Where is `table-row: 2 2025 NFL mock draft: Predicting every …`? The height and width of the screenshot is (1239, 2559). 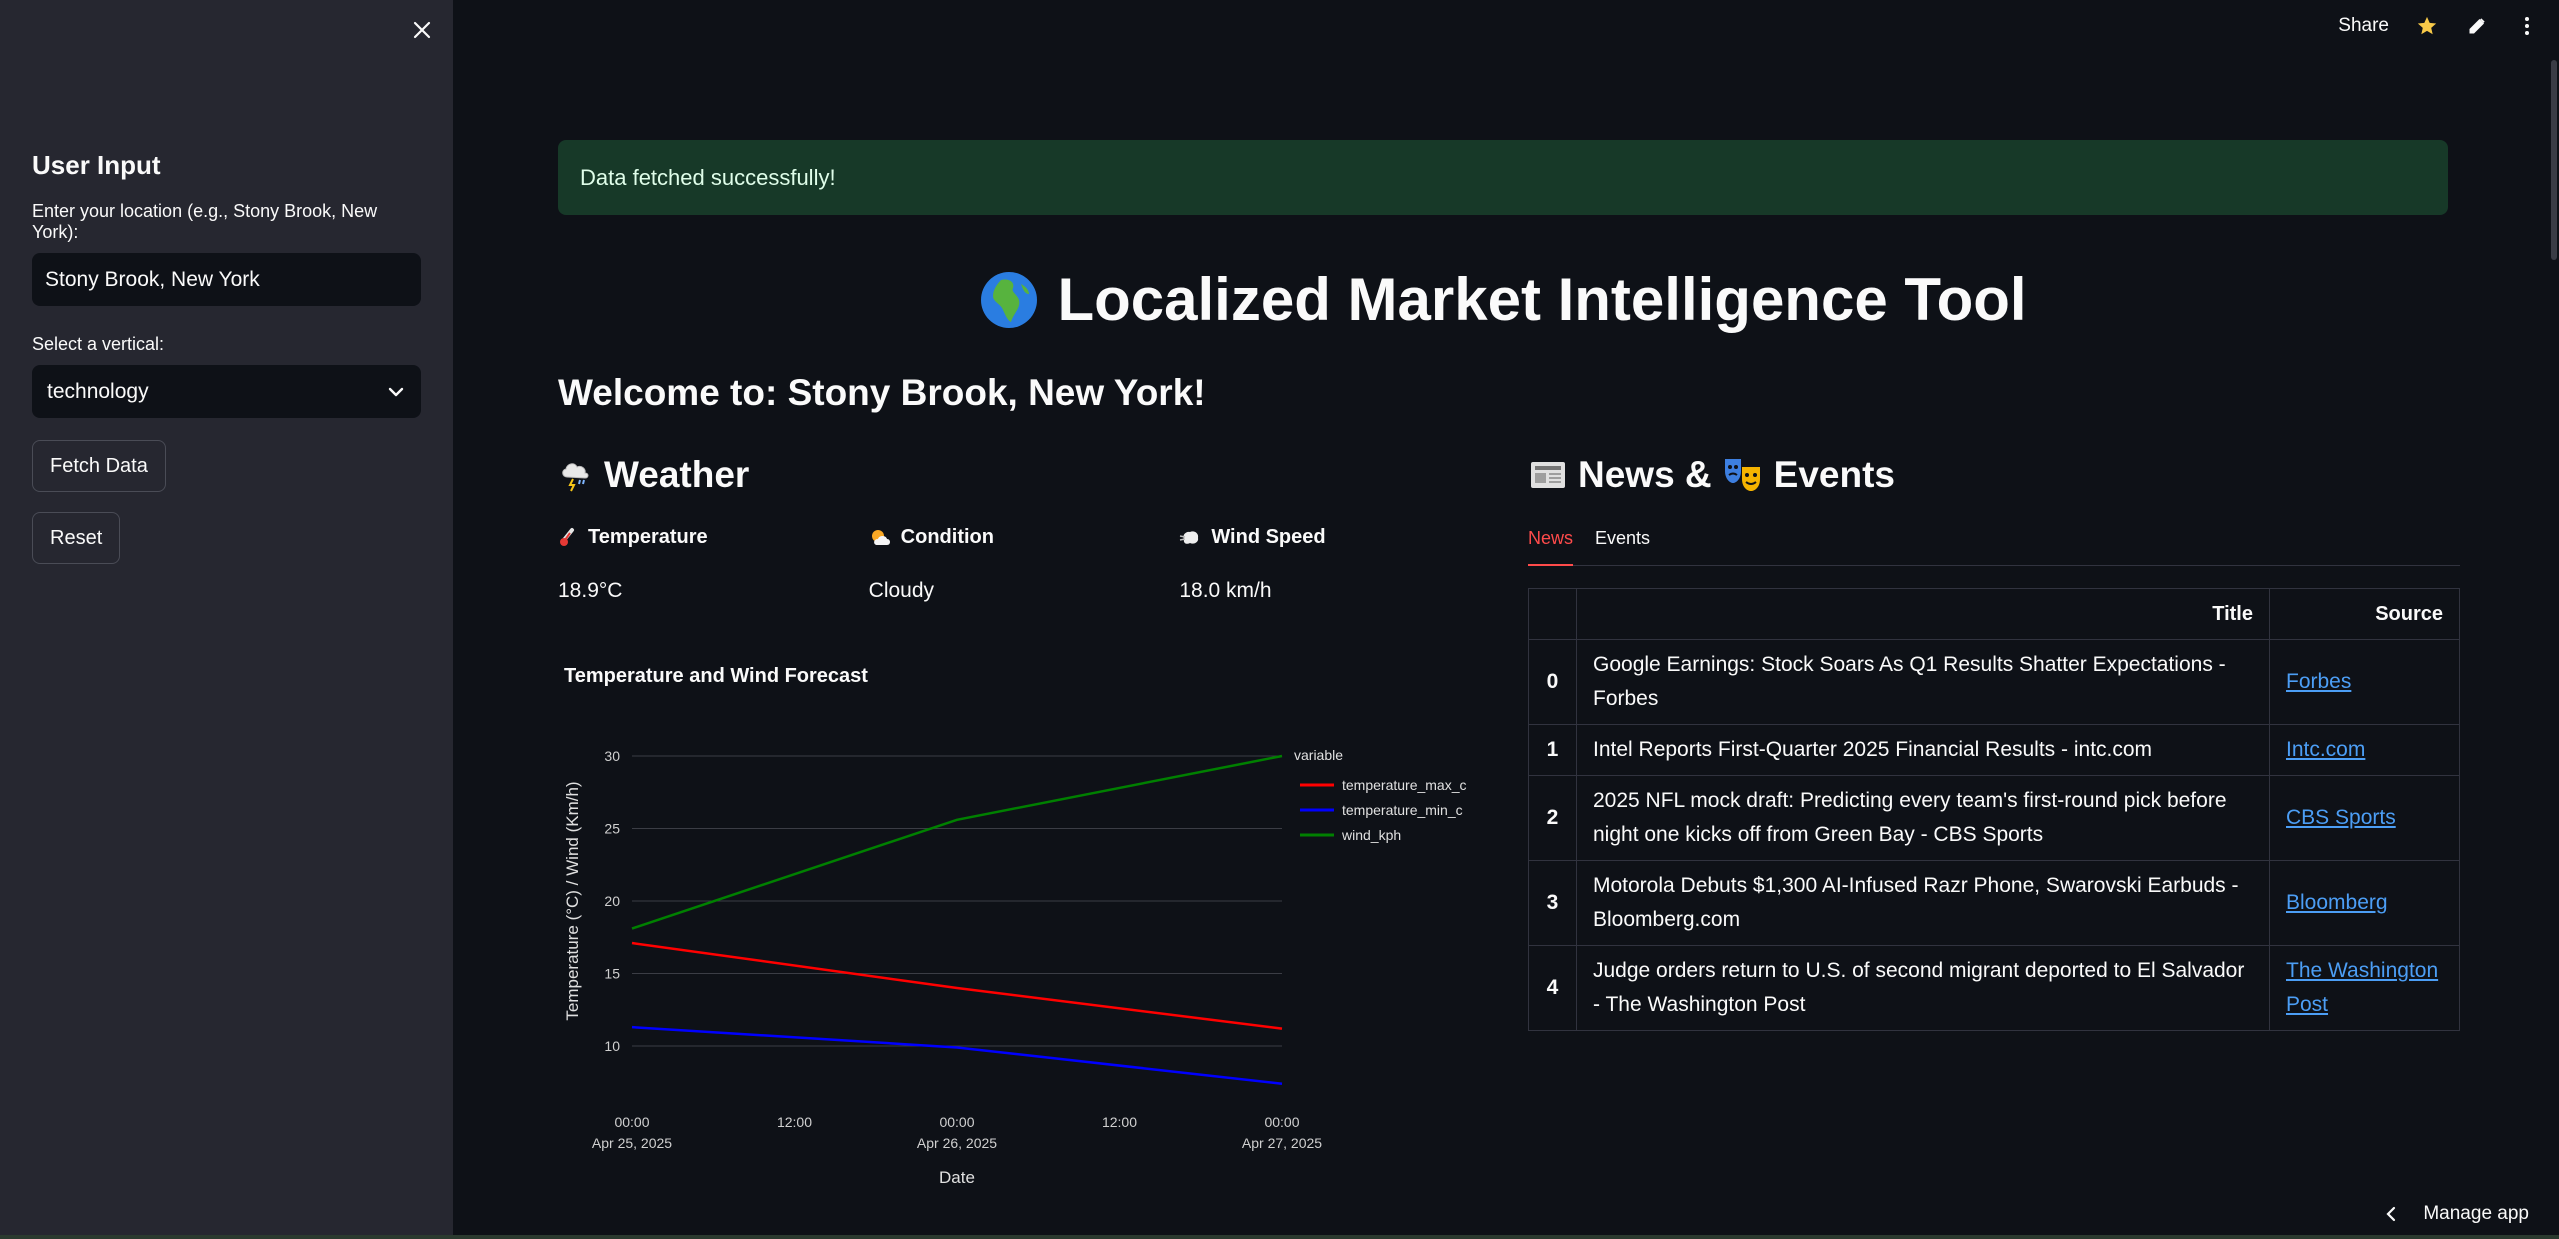 table-row: 2 2025 NFL mock draft: Predicting every … is located at coordinates (1994, 818).